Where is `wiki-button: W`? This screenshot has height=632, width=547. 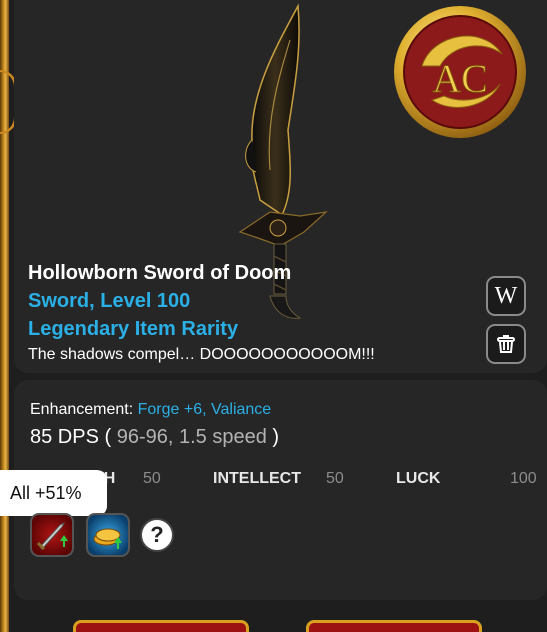 wiki-button: W is located at coordinates (506, 296).